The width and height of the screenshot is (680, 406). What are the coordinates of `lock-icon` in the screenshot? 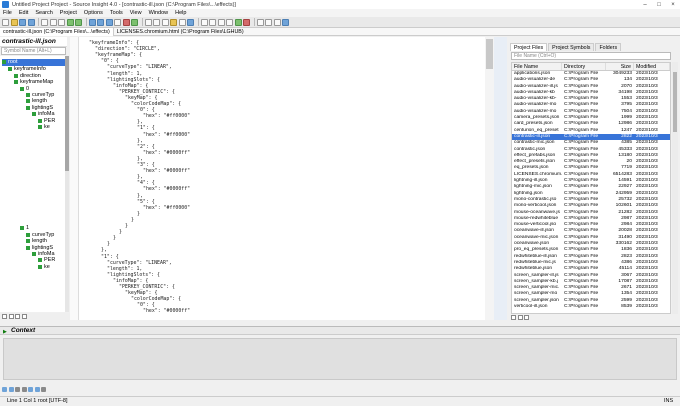 It's located at (17, 389).